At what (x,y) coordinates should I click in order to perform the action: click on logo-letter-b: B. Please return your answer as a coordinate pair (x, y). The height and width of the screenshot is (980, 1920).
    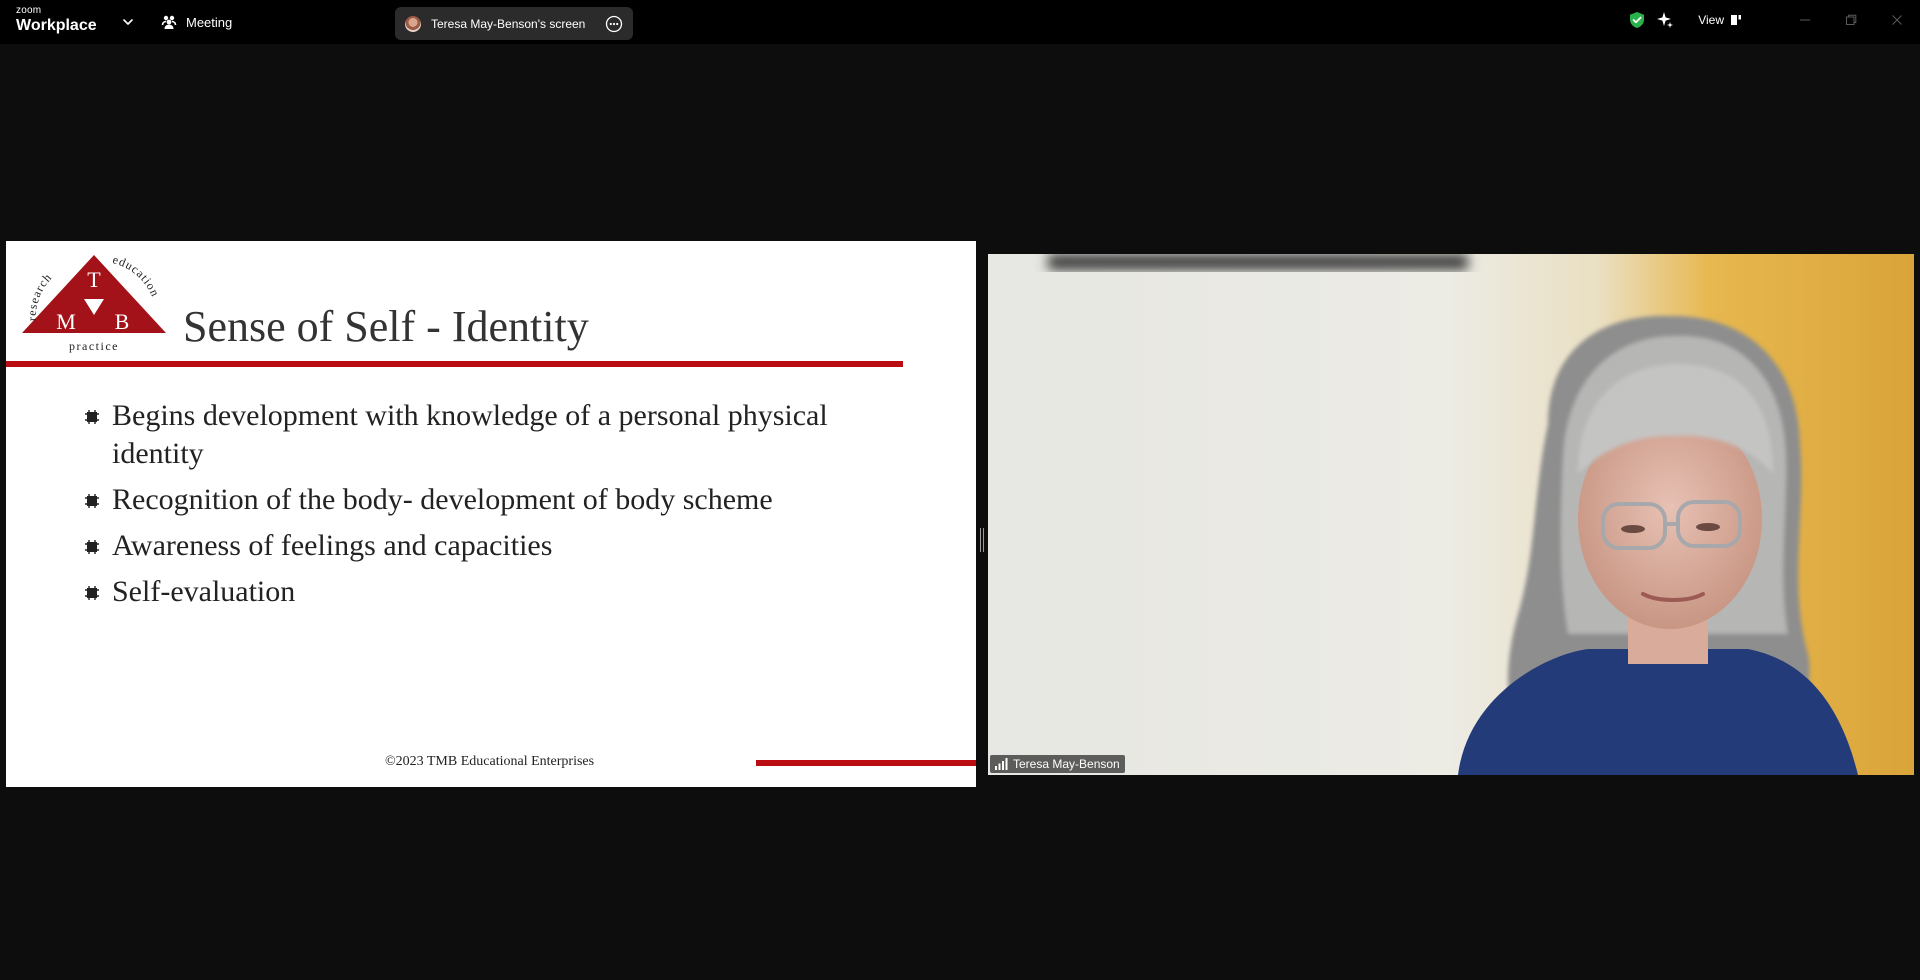
    Looking at the image, I should click on (122, 321).